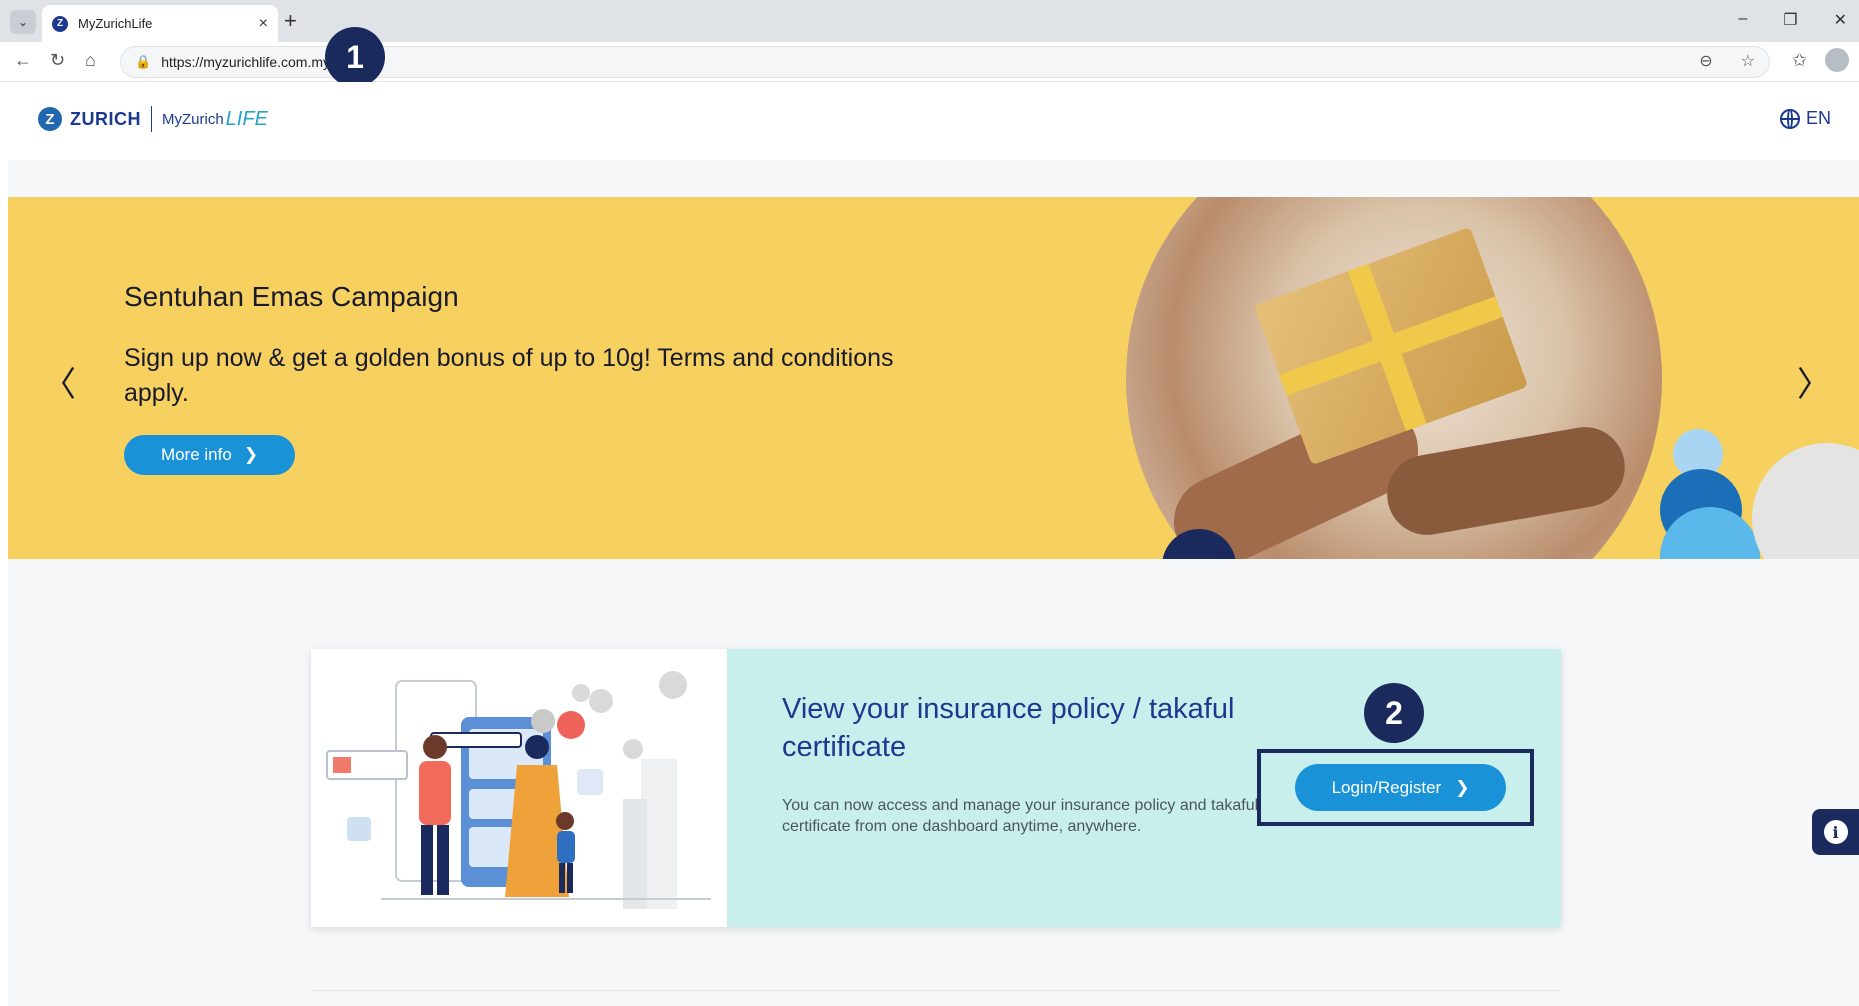 The height and width of the screenshot is (1006, 1859). Describe the element at coordinates (929, 21) in the screenshot. I see `browser-tab-bar: ⌄ Z MyZurichLife × + – ❐ ✕` at that location.